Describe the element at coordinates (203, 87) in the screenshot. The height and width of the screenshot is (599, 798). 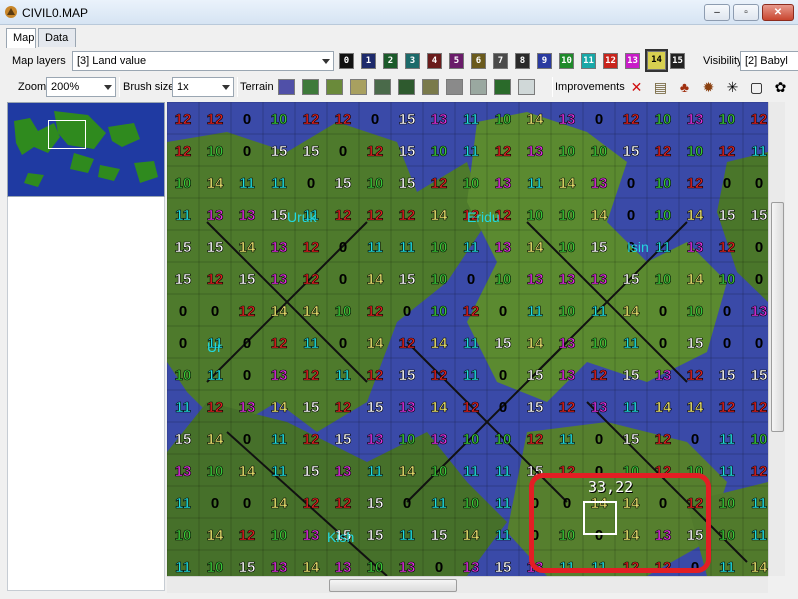
I see `brush-size-select: 1x` at that location.